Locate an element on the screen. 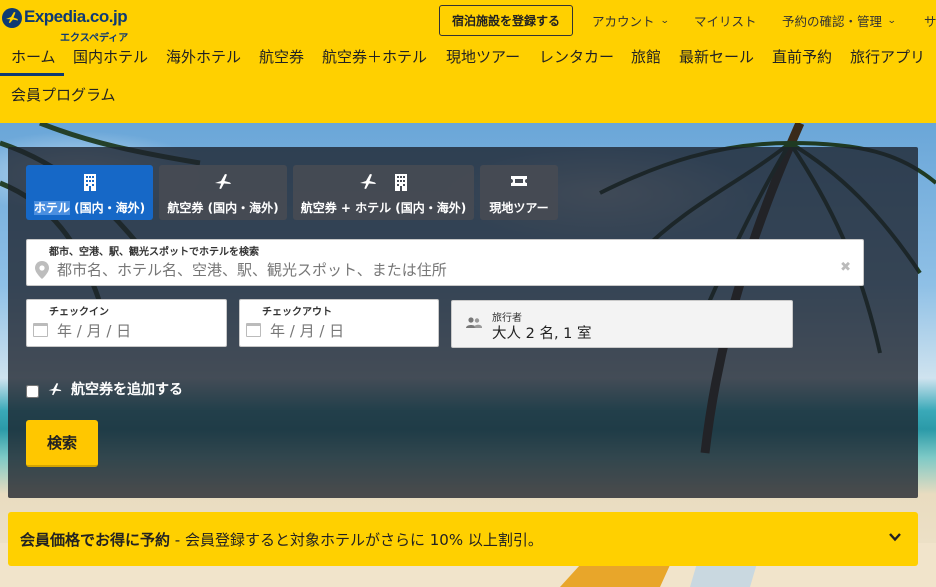  account-menu: アカウント ⌄ is located at coordinates (631, 20).